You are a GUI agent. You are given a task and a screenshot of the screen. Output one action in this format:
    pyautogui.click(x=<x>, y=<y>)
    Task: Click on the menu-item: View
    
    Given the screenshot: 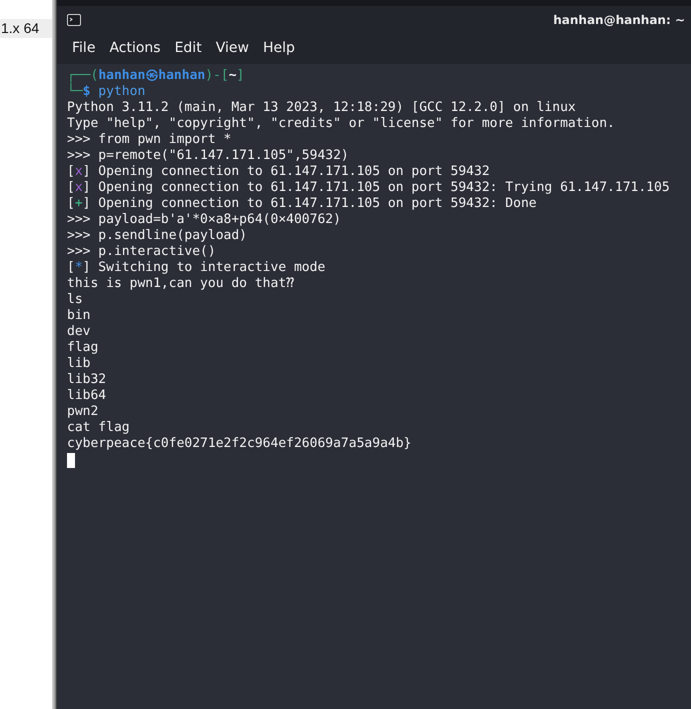 What is the action you would take?
    pyautogui.click(x=232, y=48)
    